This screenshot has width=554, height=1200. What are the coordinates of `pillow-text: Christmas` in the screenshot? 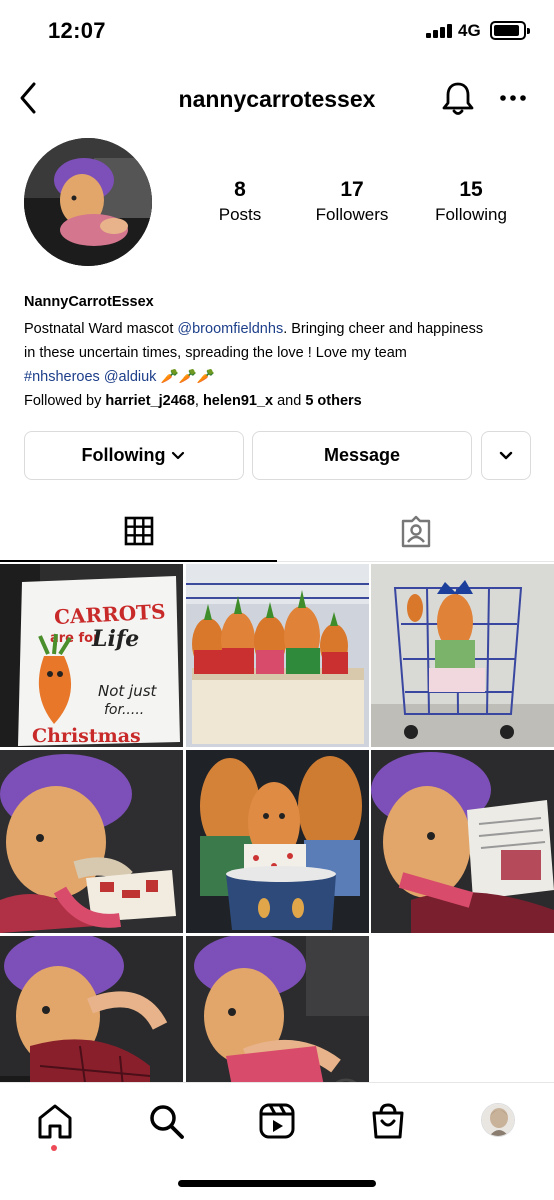 It's located at (86, 736).